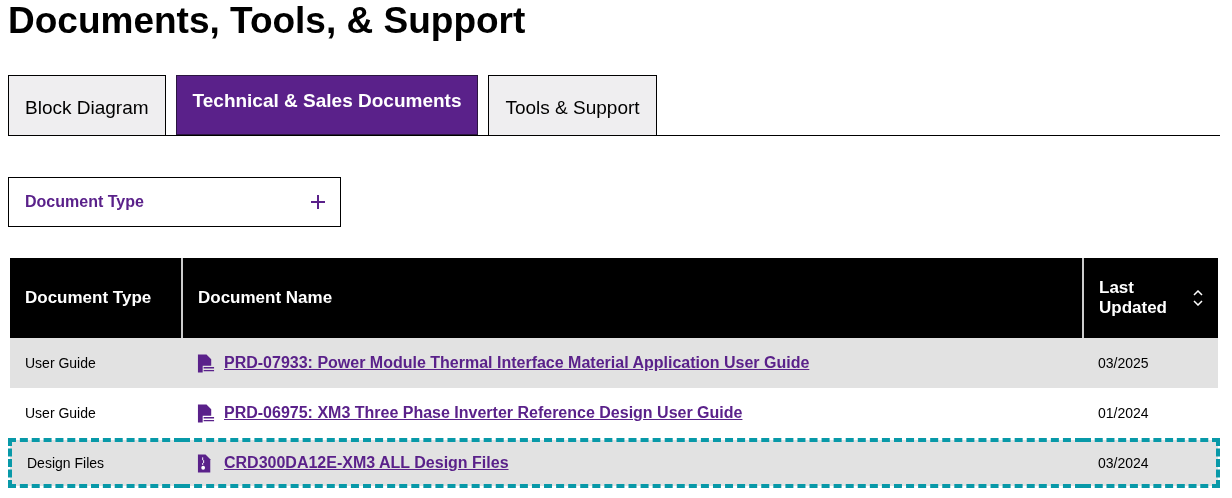 The image size is (1232, 498). Describe the element at coordinates (96, 463) in the screenshot. I see `table-cell: Design Files` at that location.